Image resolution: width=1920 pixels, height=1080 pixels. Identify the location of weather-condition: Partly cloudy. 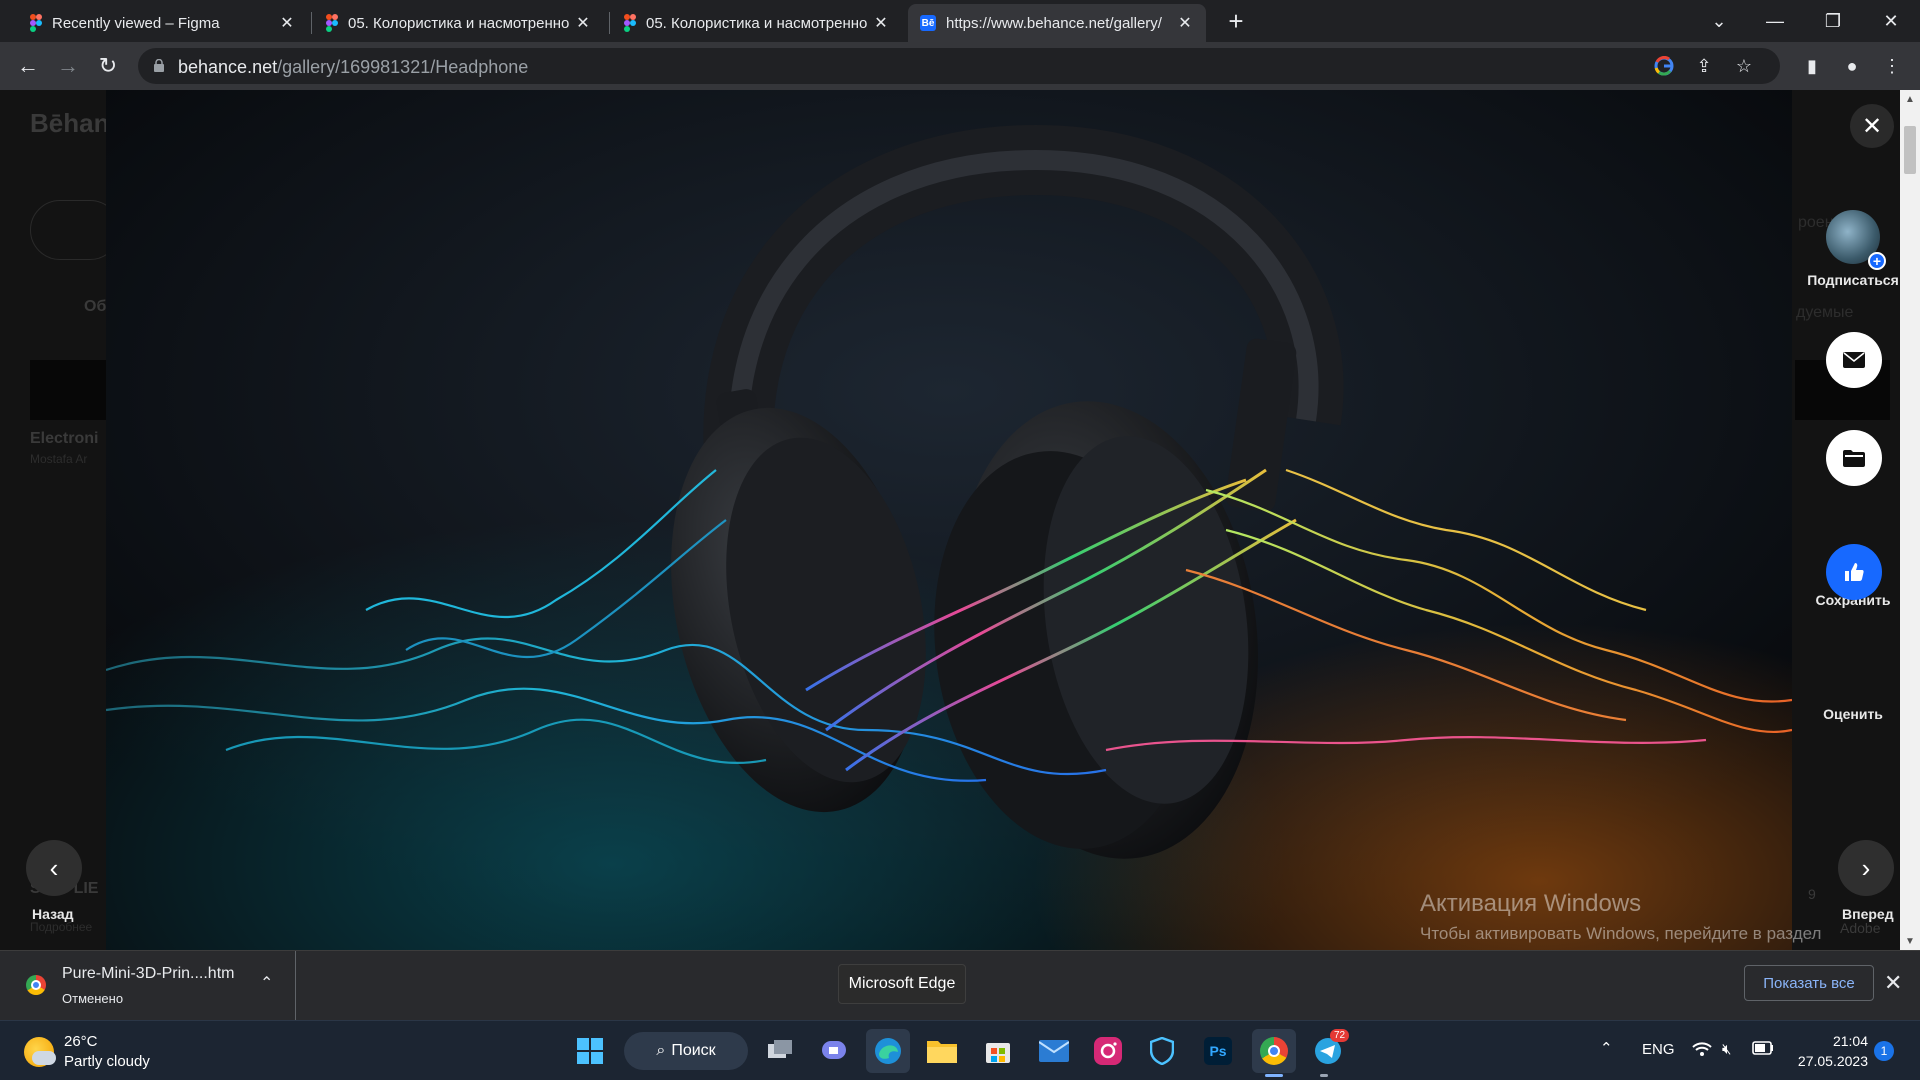
(107, 1061).